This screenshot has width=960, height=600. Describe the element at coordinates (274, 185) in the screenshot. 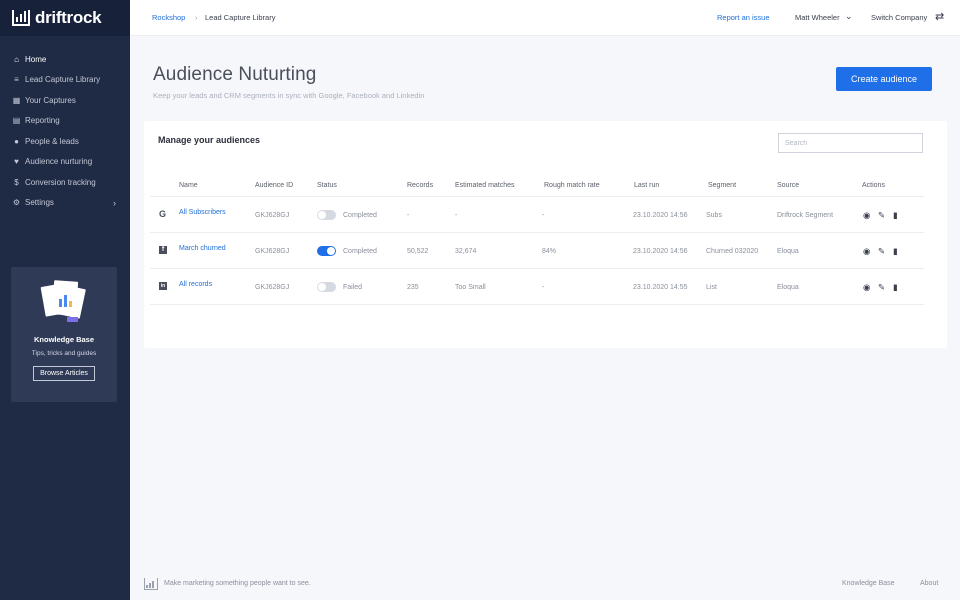

I see `column-header-audience-id: Audience ID` at that location.